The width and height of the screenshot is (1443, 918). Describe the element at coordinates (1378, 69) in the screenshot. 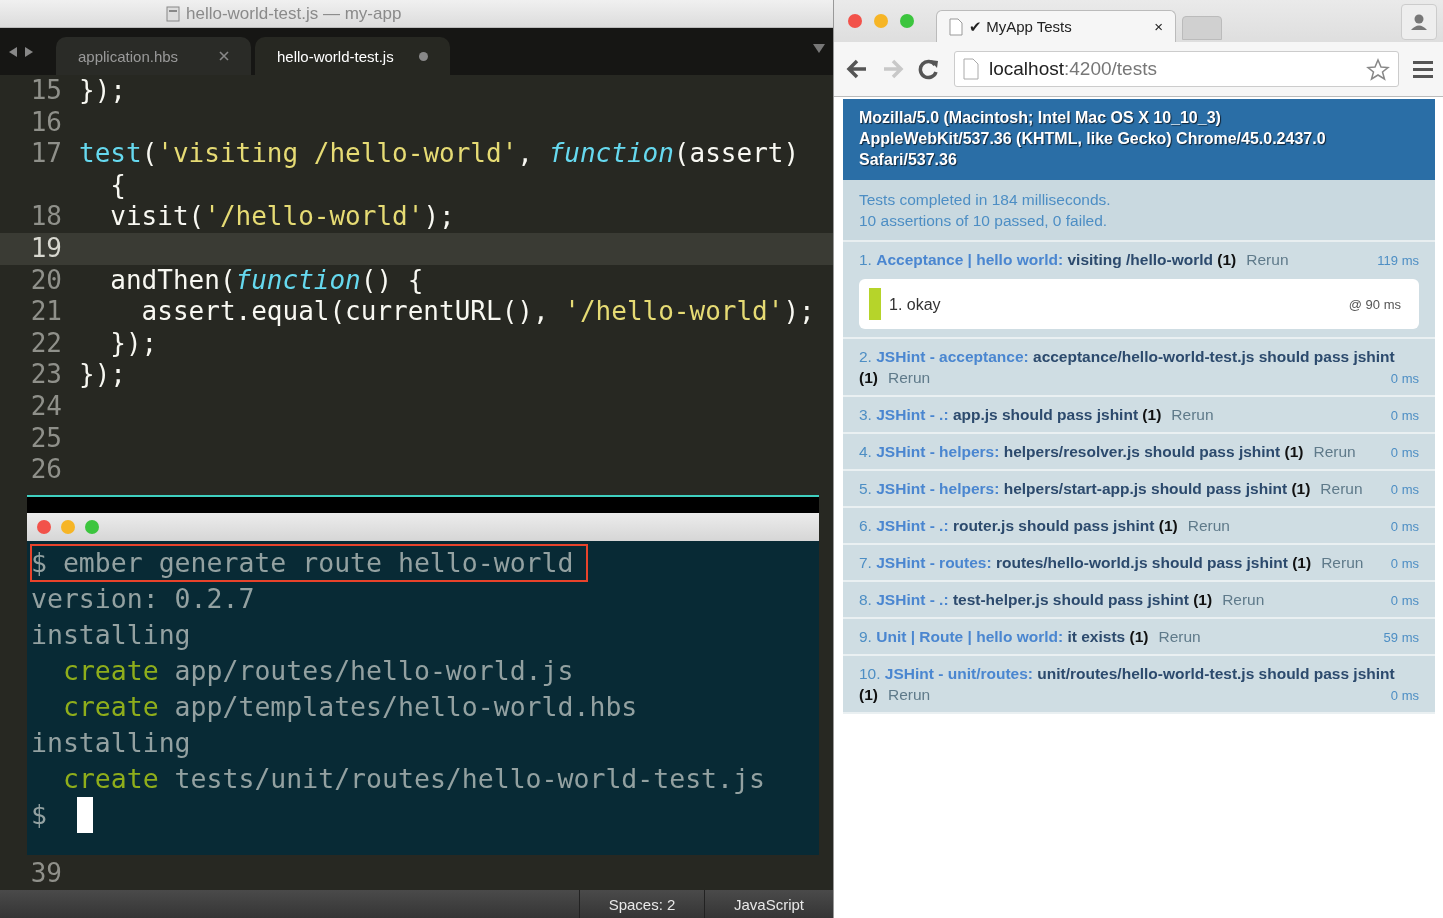

I see `star-icon` at that location.